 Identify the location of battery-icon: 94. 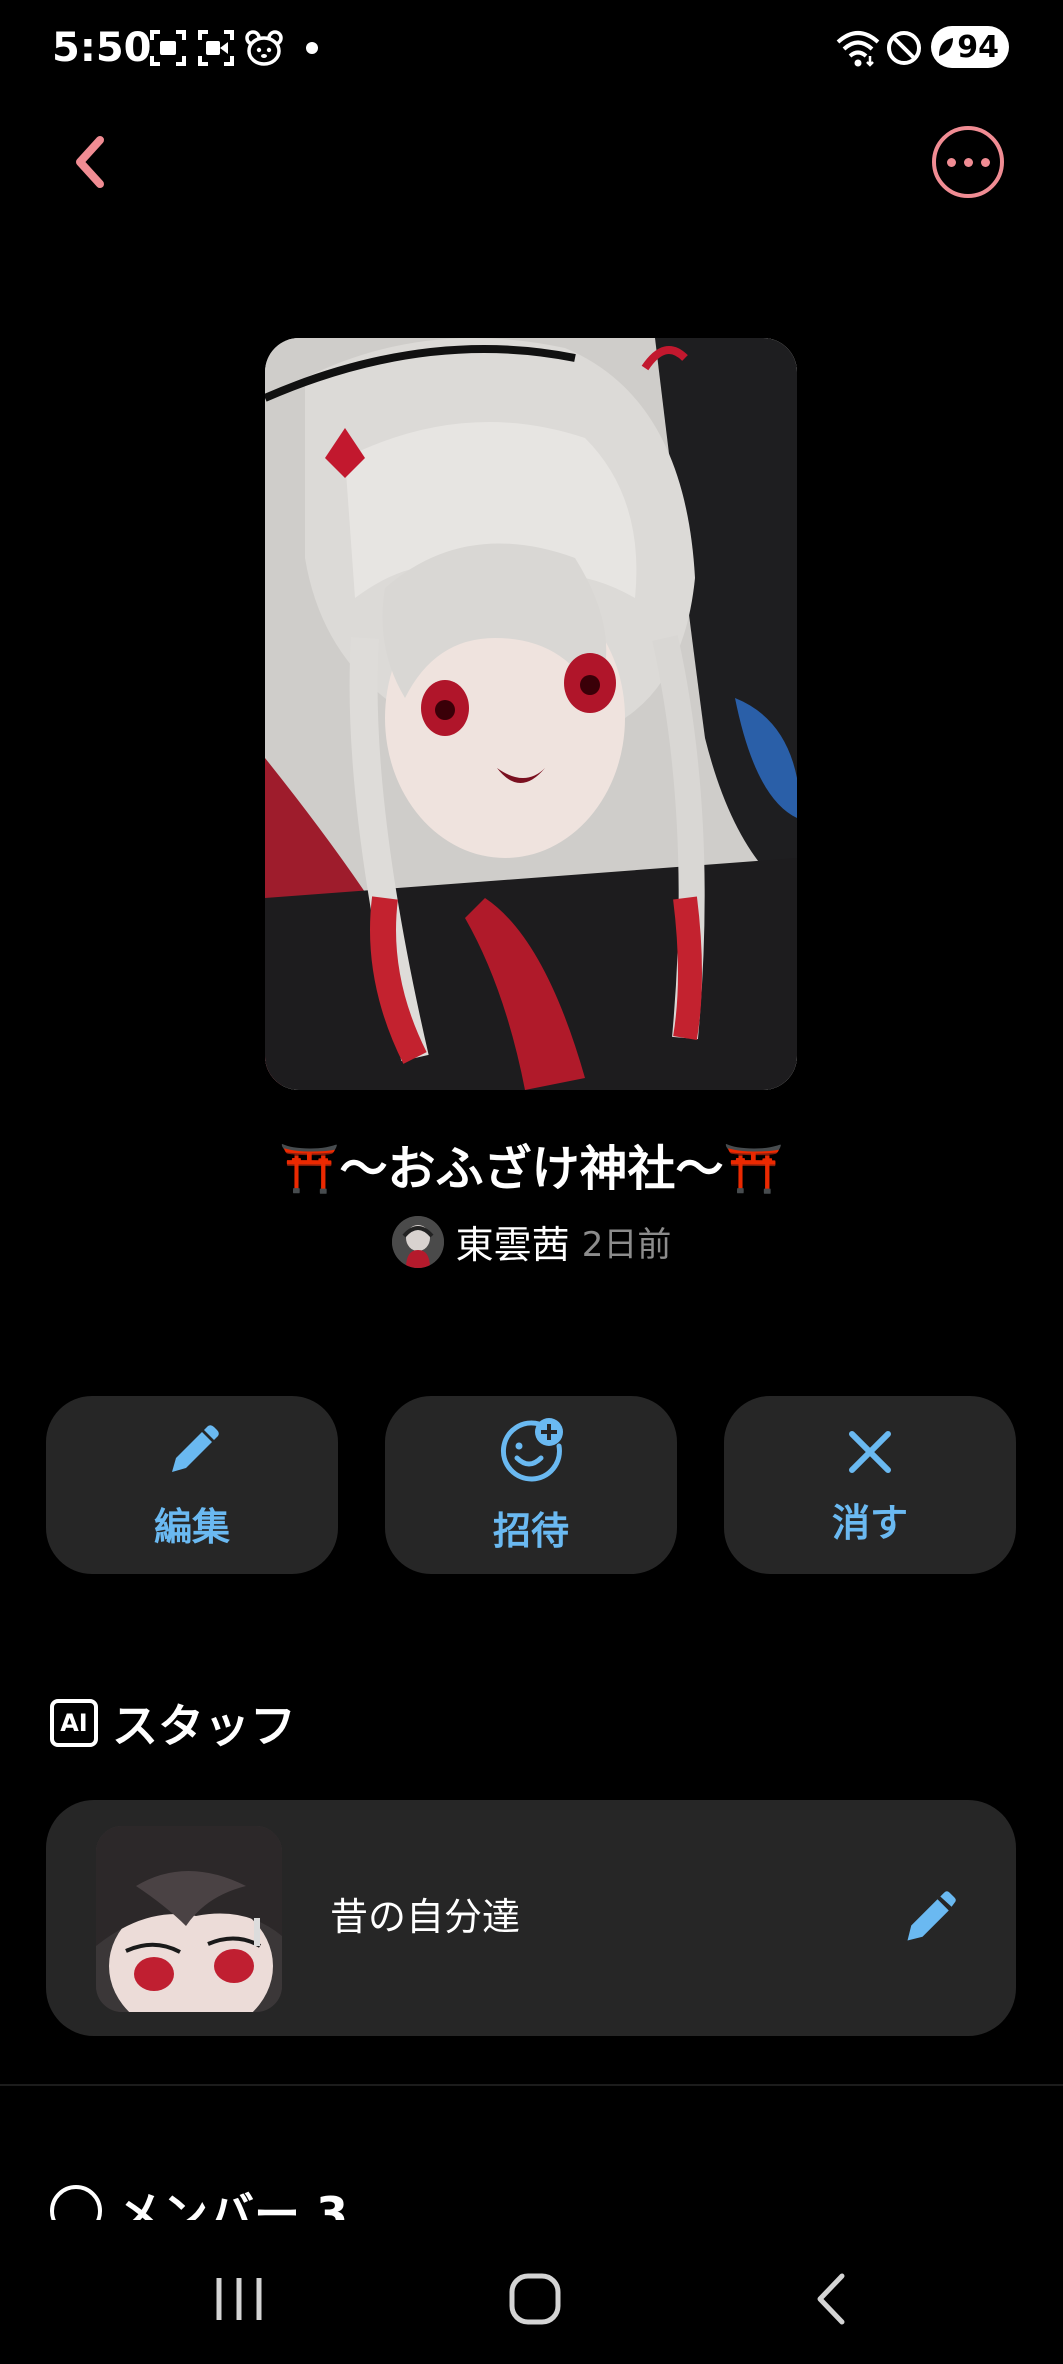
(970, 47).